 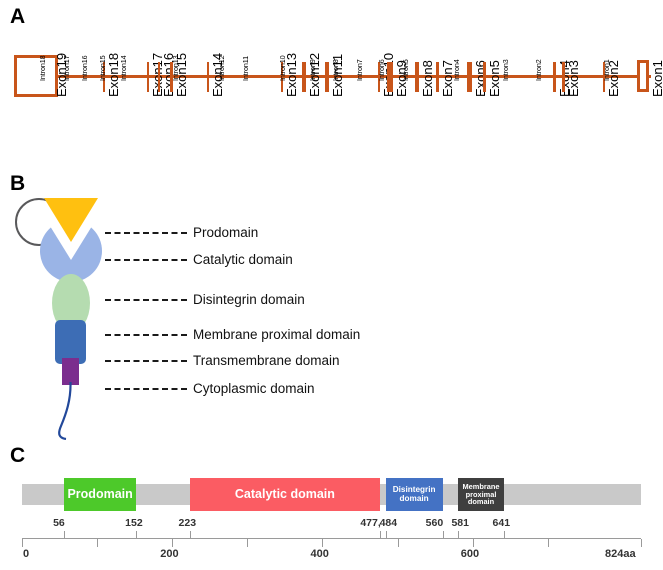 I want to click on axis-label: 400, so click(x=319, y=554).